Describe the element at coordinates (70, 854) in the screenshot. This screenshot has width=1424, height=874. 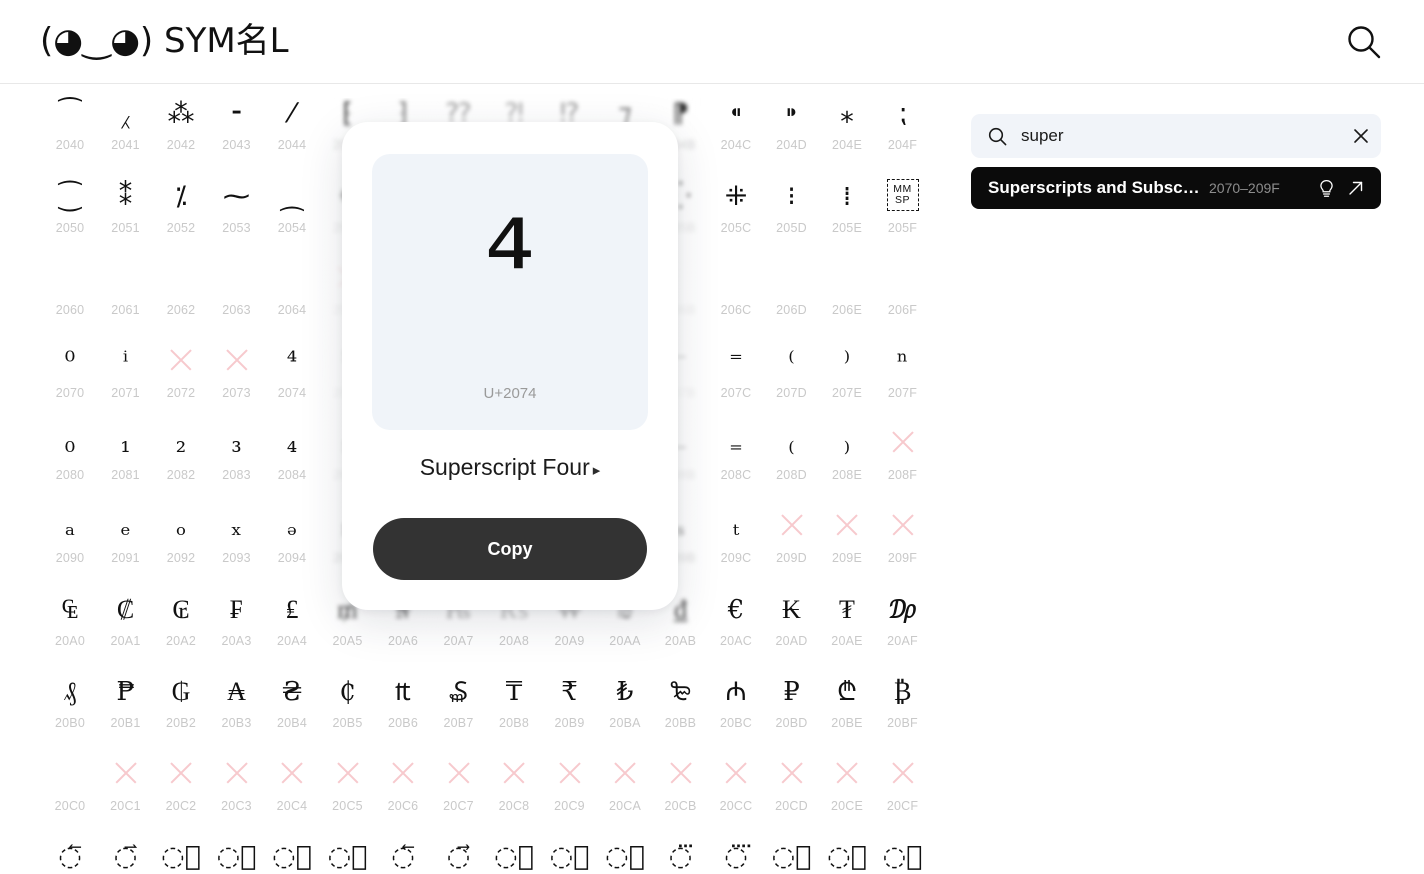
I see `character-cell: ◌⃐20D0` at that location.